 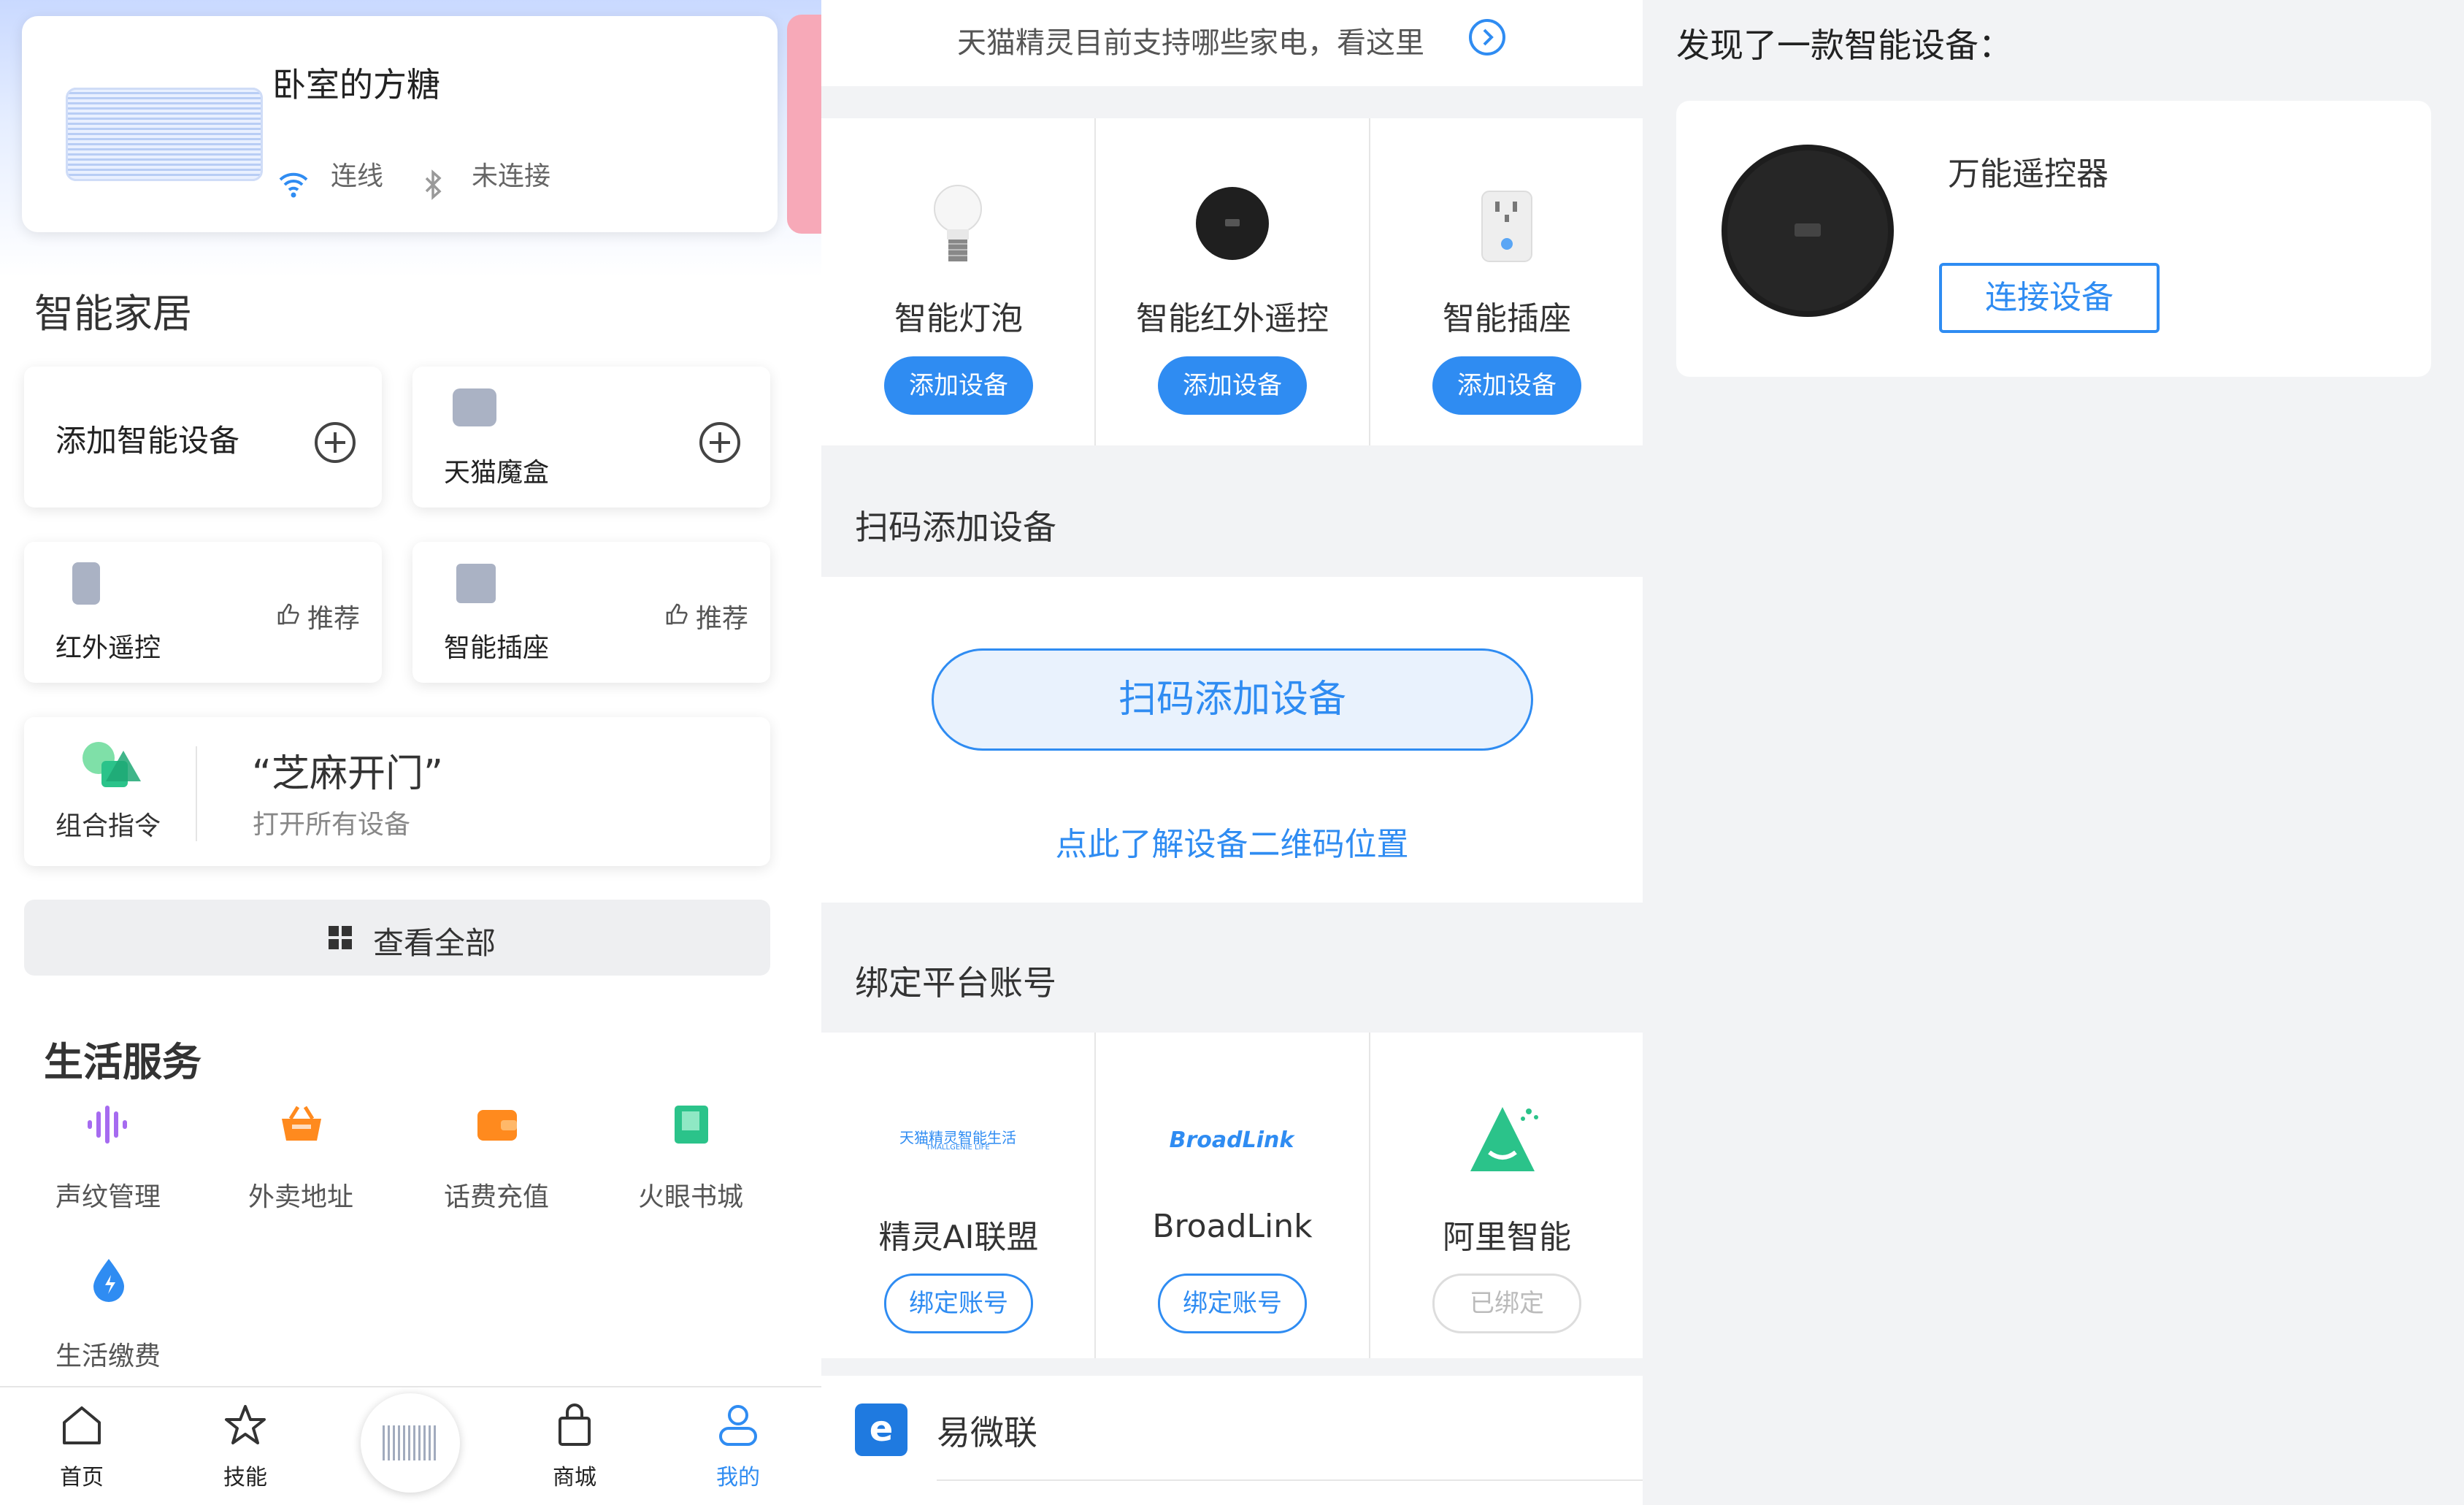 I want to click on voice-assistant-button, so click(x=410, y=1443).